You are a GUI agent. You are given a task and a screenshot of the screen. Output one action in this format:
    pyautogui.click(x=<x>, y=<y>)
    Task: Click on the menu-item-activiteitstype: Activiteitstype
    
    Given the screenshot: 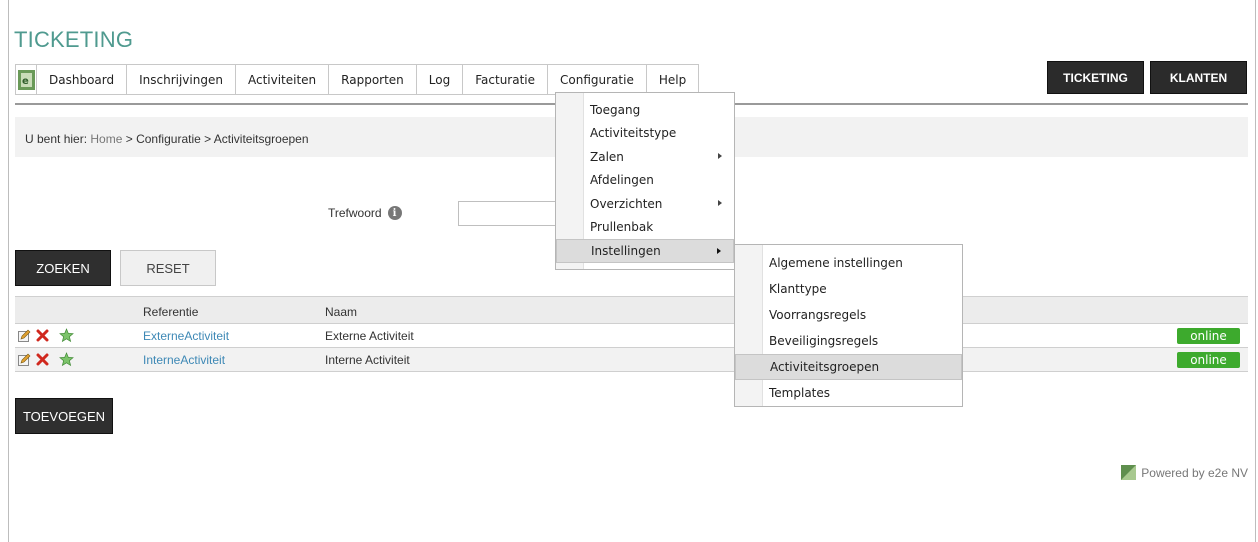 What is the action you would take?
    pyautogui.click(x=645, y=134)
    